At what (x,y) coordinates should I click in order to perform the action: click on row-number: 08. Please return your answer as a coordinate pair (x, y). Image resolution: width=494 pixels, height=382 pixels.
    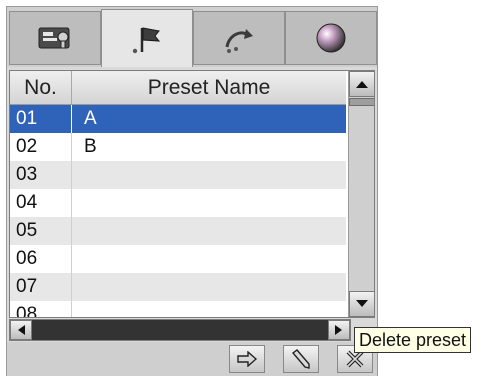
    Looking at the image, I should click on (41, 309).